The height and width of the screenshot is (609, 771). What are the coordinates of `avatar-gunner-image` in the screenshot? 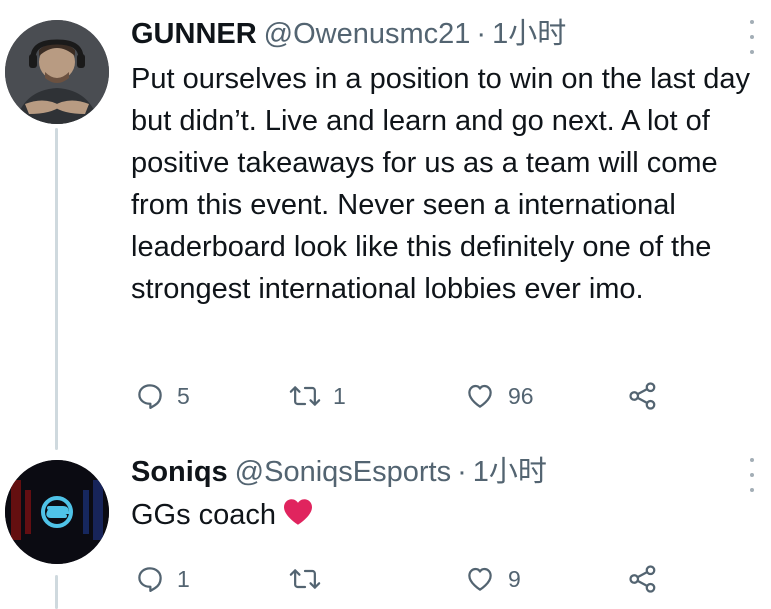 It's located at (57, 72).